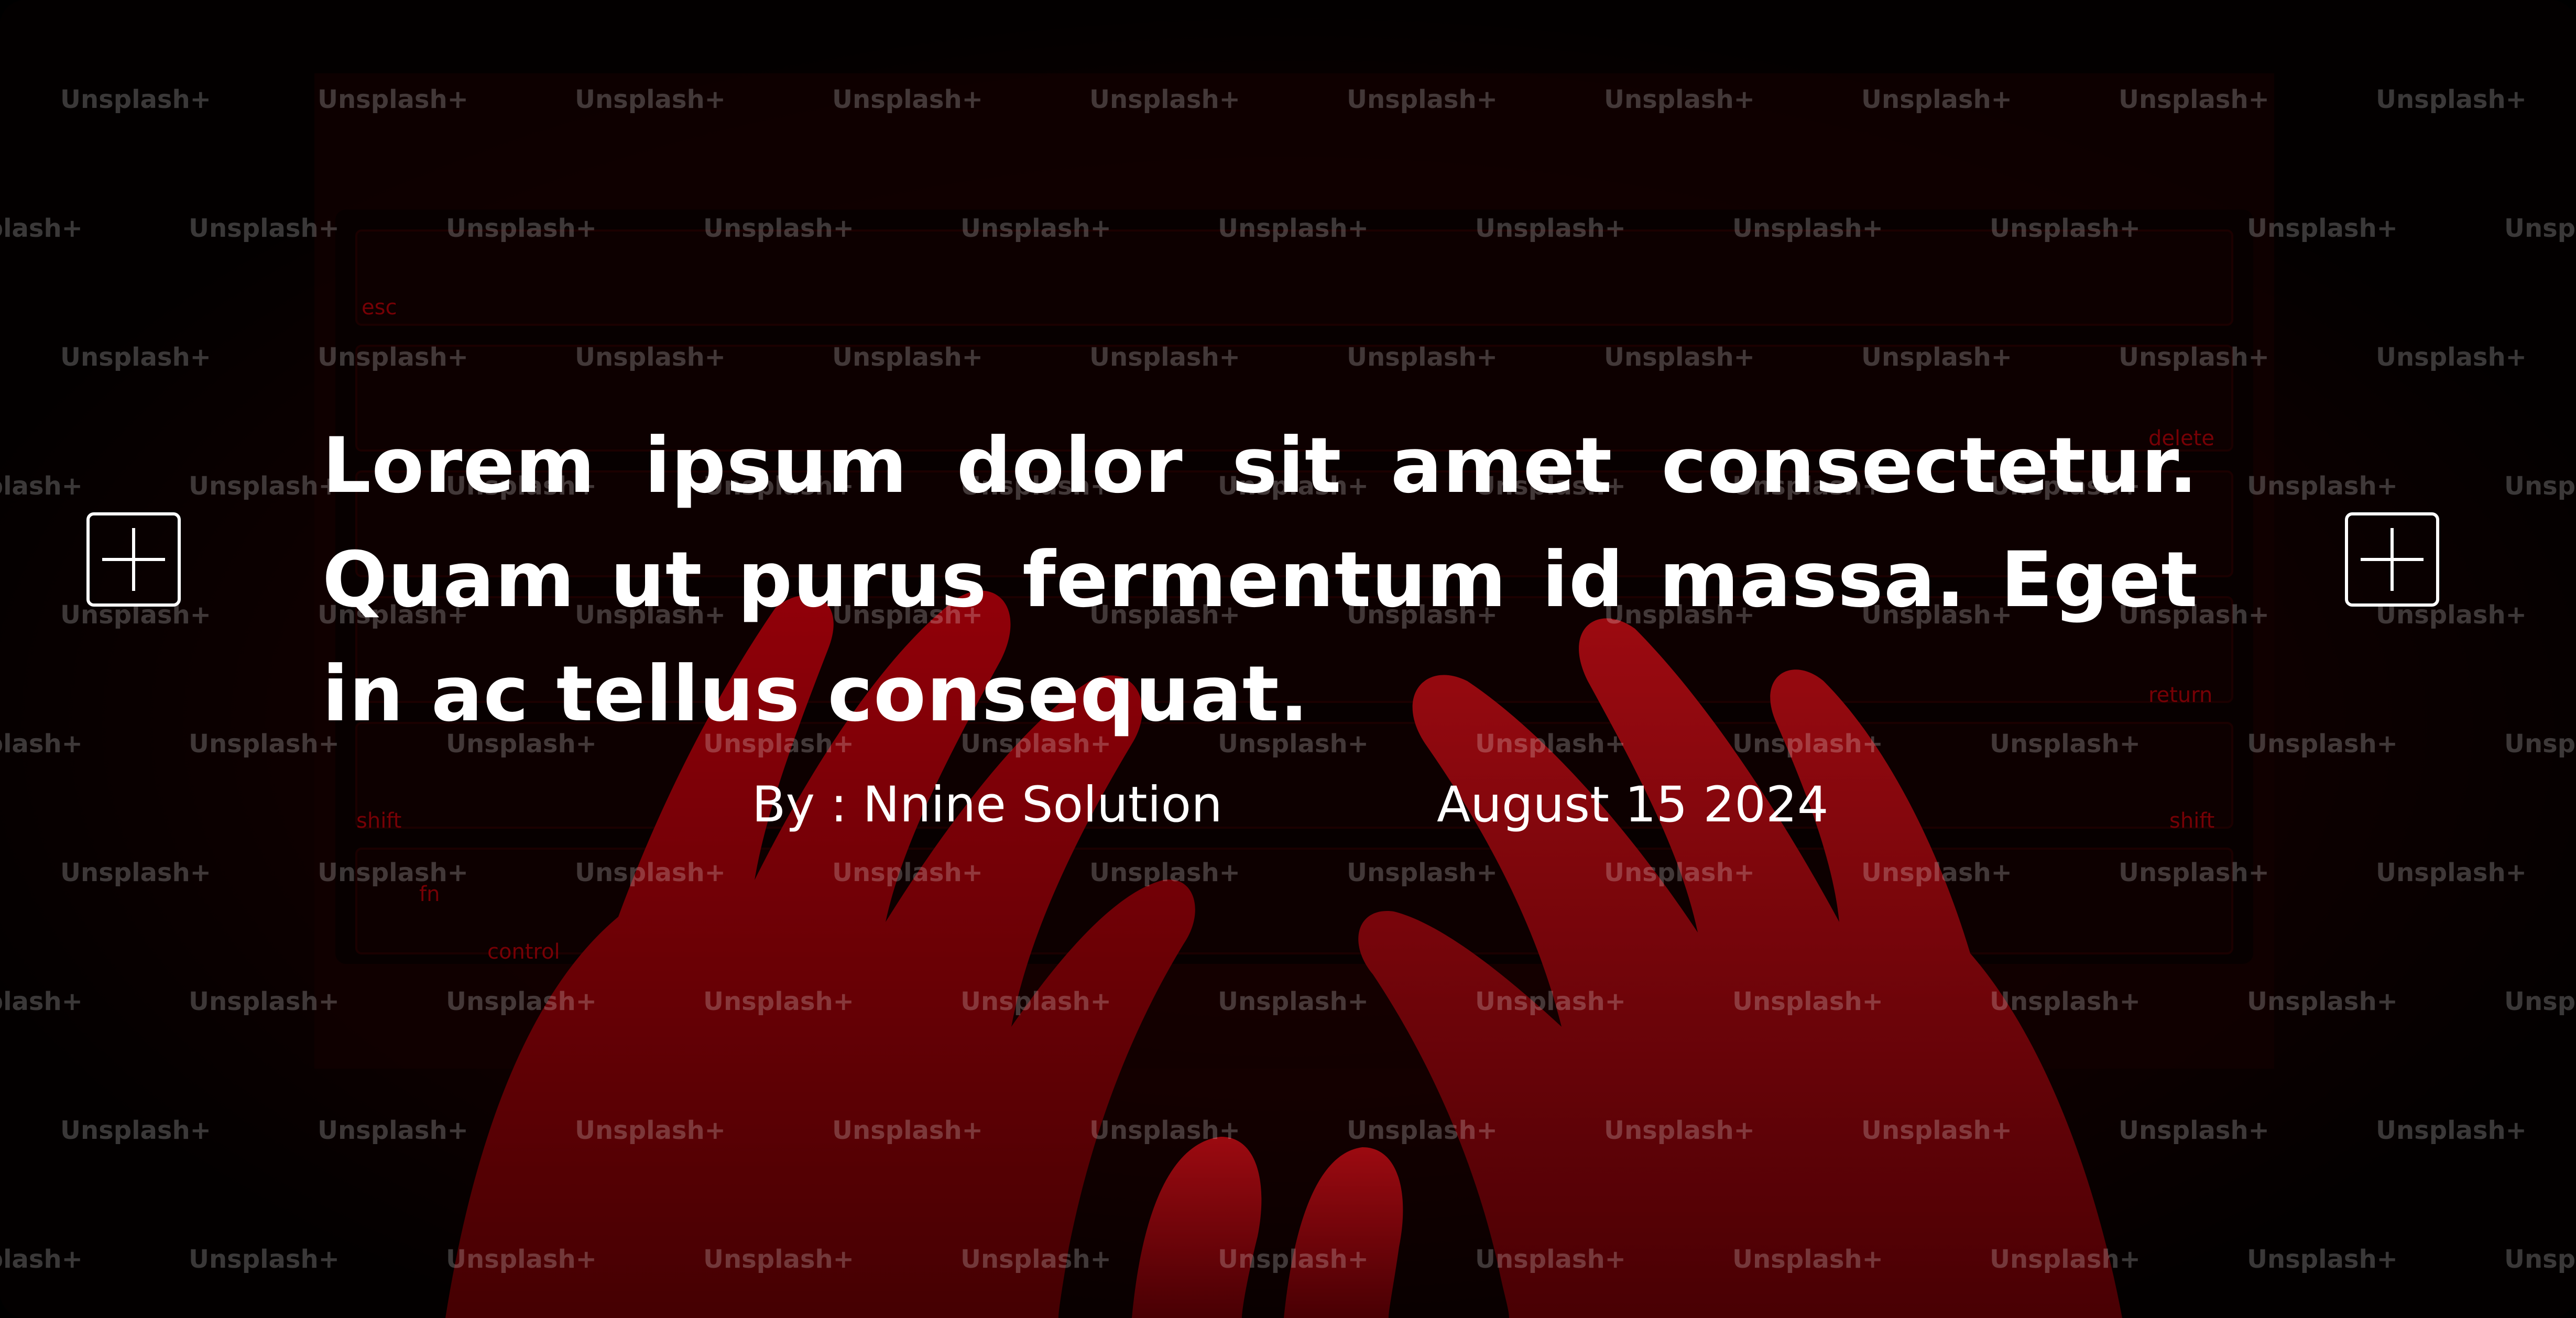 This screenshot has height=1318, width=2576. I want to click on next-button, so click(2392, 559).